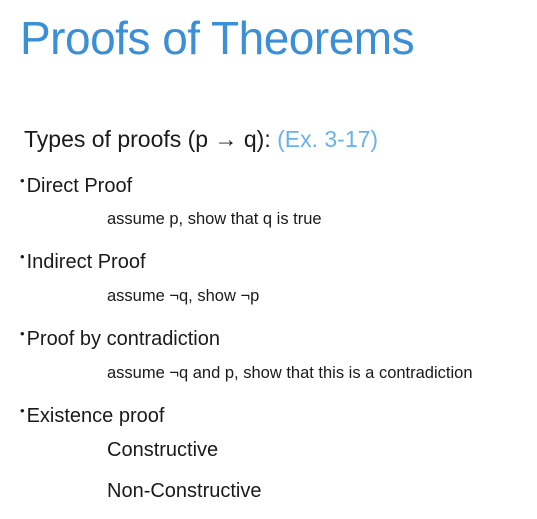 The image size is (537, 519). What do you see at coordinates (184, 491) in the screenshot?
I see `subitem-non-constructive: Non-Constructive` at bounding box center [184, 491].